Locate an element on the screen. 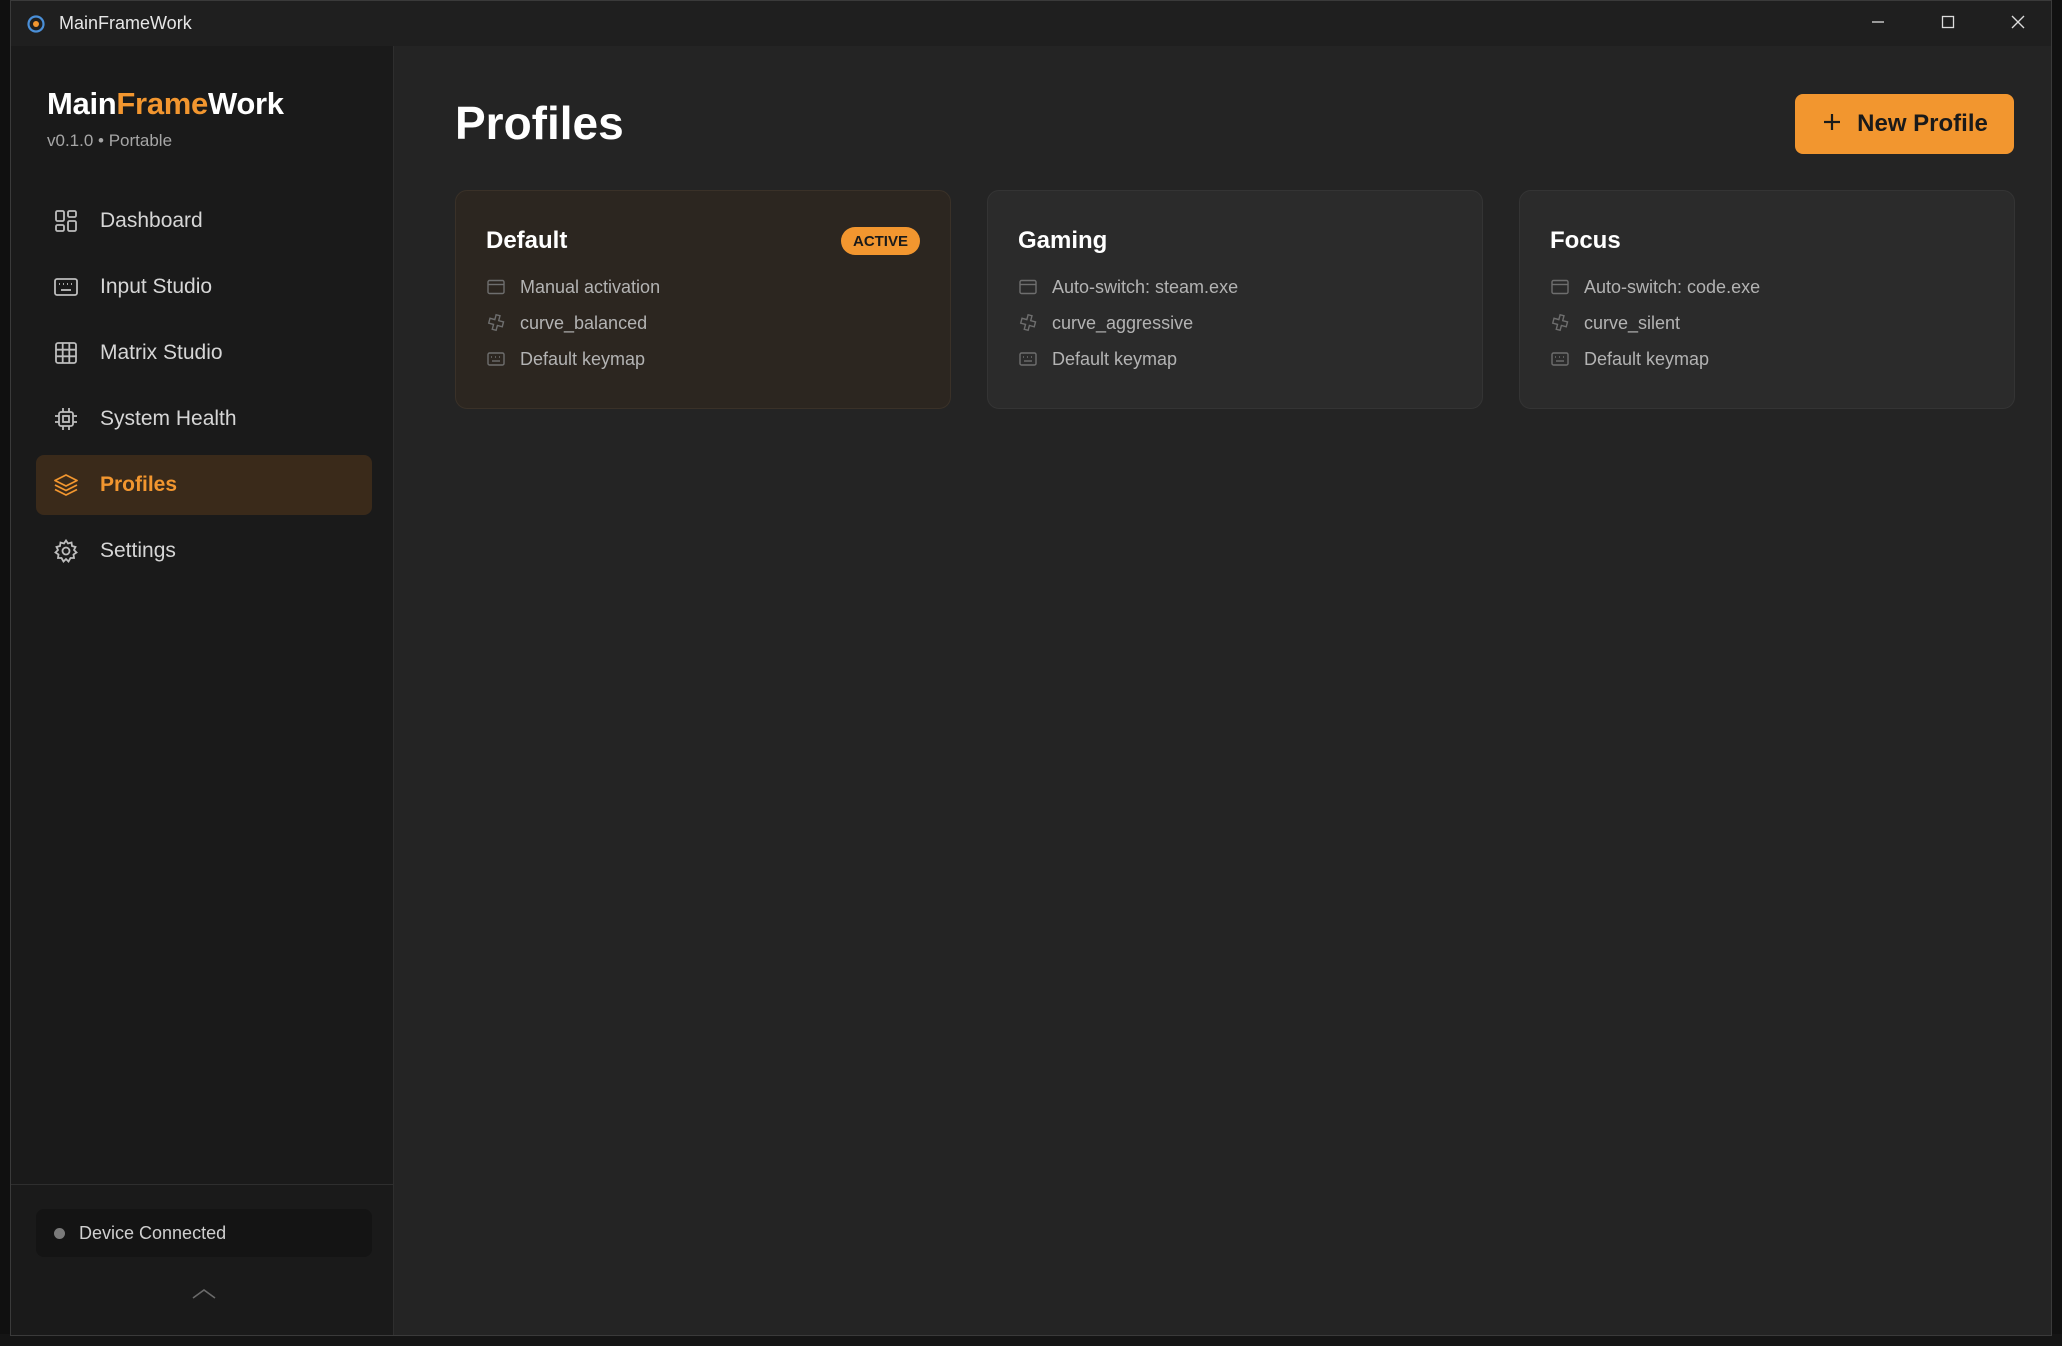  cpu-icon is located at coordinates (66, 419).